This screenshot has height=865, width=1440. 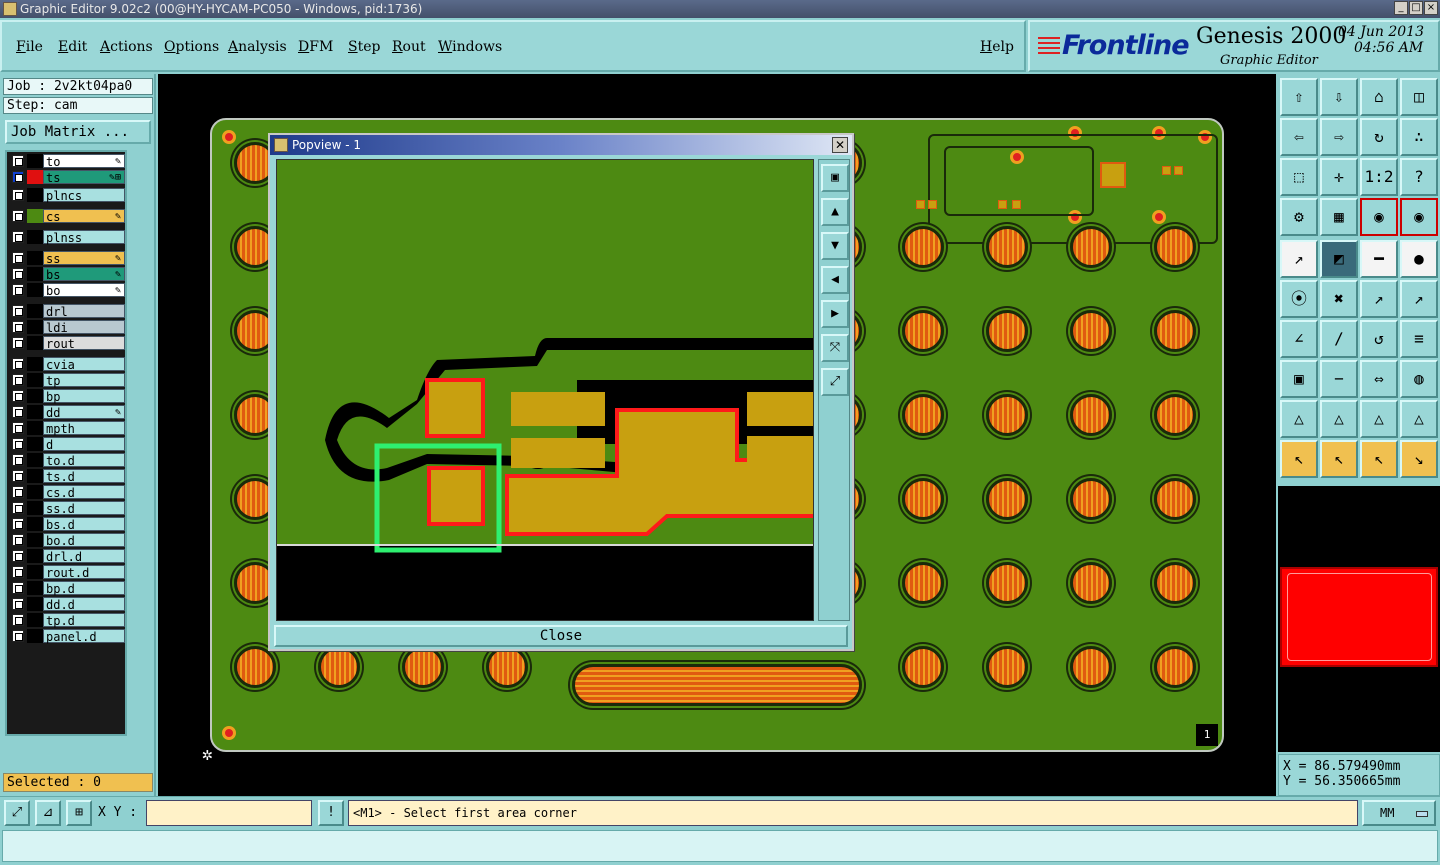 What do you see at coordinates (1339, 379) in the screenshot?
I see `break-icon: −` at bounding box center [1339, 379].